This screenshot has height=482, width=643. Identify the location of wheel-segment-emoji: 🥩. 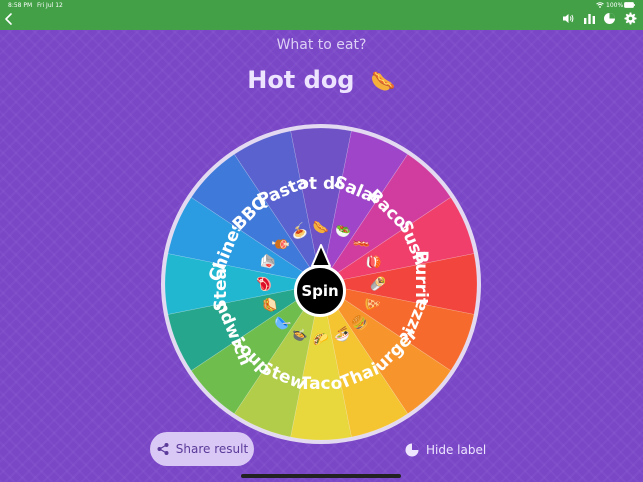
(265, 284).